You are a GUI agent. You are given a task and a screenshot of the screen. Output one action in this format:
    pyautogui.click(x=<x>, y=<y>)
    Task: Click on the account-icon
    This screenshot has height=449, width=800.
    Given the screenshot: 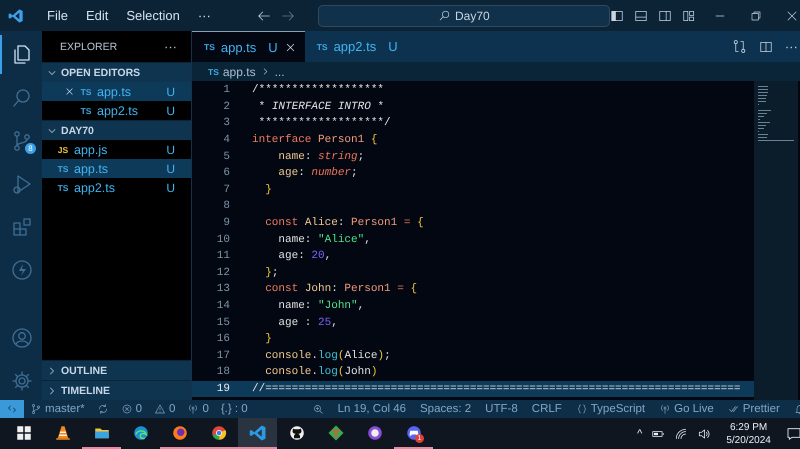 What is the action you would take?
    pyautogui.click(x=22, y=338)
    